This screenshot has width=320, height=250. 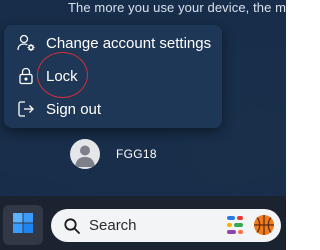 What do you see at coordinates (166, 225) in the screenshot?
I see `taskbar-search-box: Search` at bounding box center [166, 225].